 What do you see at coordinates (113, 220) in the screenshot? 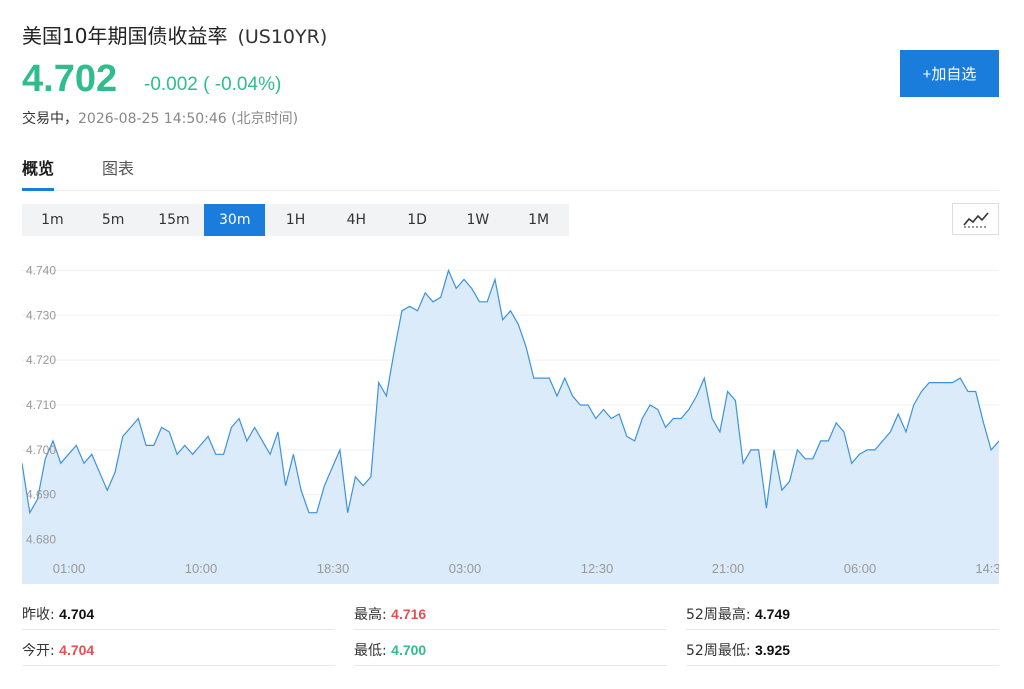
I see `period-5m: 5m` at bounding box center [113, 220].